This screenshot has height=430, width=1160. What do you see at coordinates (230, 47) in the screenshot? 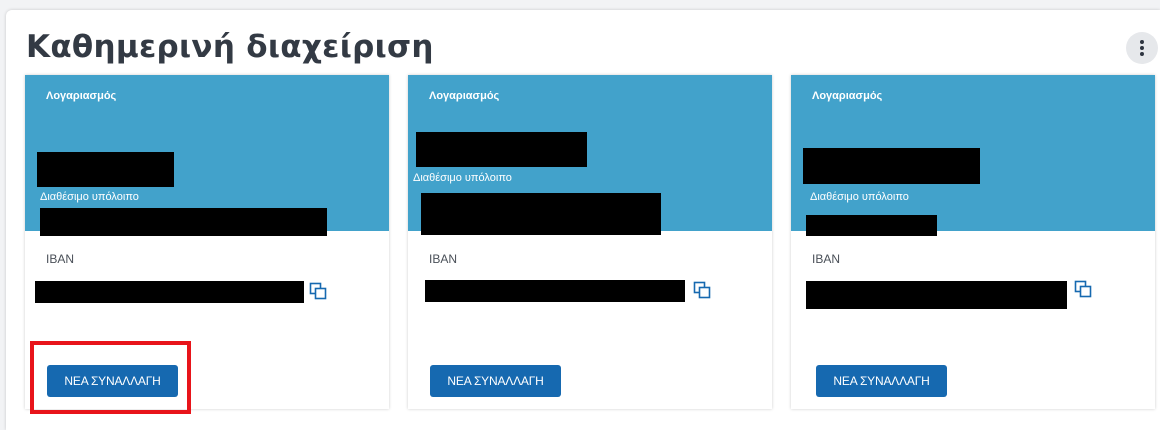
I see `section-title: Καθημερινή διαχείριση` at bounding box center [230, 47].